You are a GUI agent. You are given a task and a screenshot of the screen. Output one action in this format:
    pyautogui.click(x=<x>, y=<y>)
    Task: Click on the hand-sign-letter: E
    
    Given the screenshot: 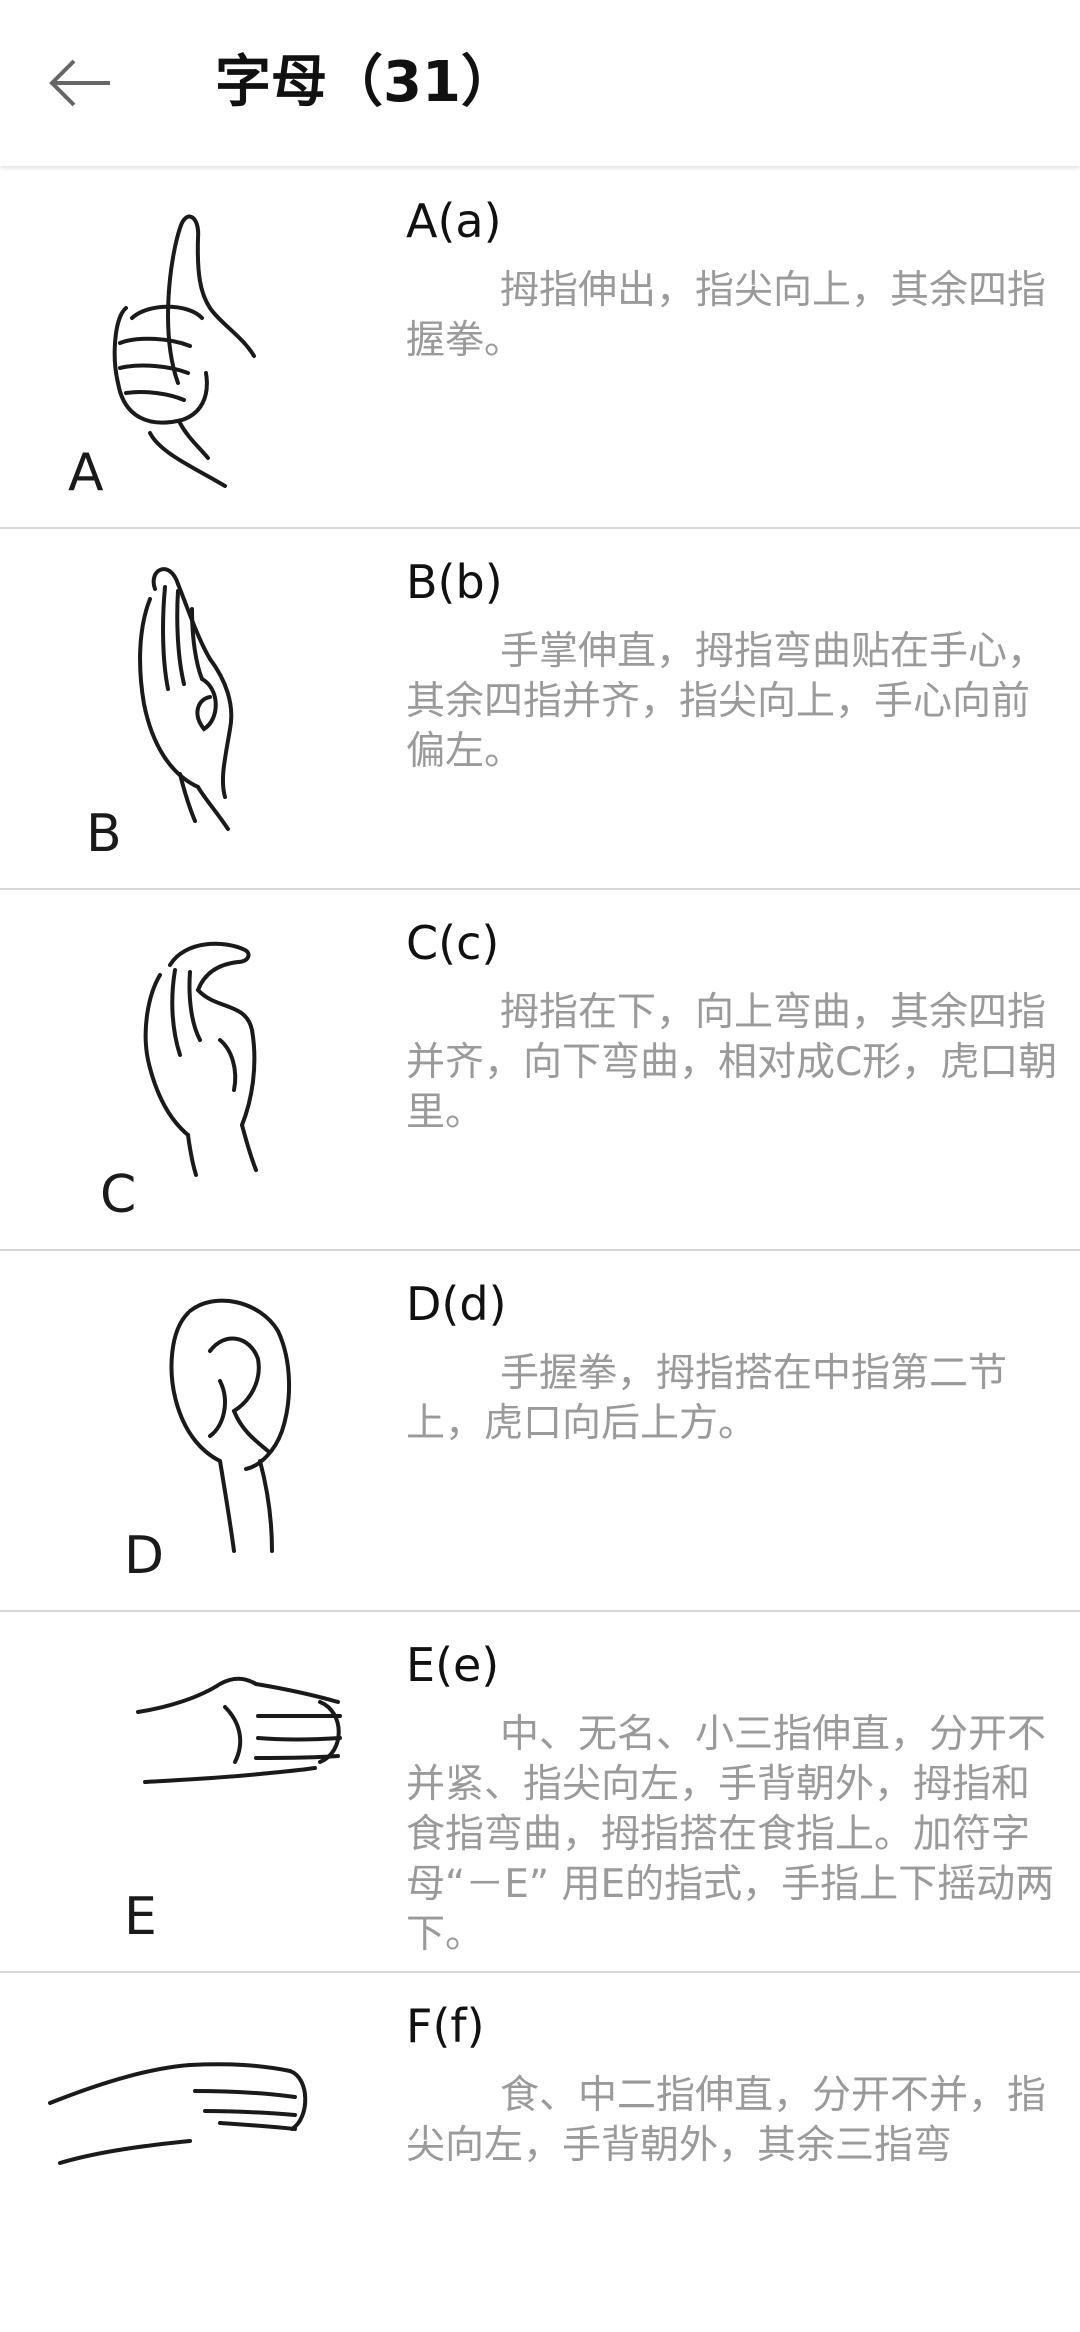 What is the action you would take?
    pyautogui.click(x=140, y=1917)
    